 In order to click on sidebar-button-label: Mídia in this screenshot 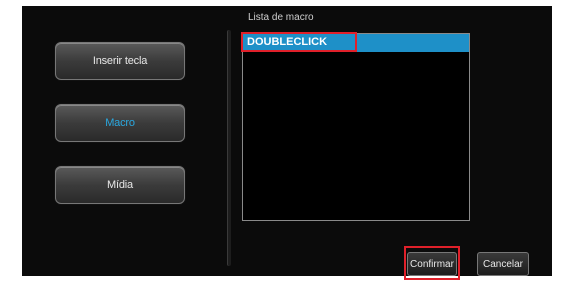, I will do `click(120, 185)`.